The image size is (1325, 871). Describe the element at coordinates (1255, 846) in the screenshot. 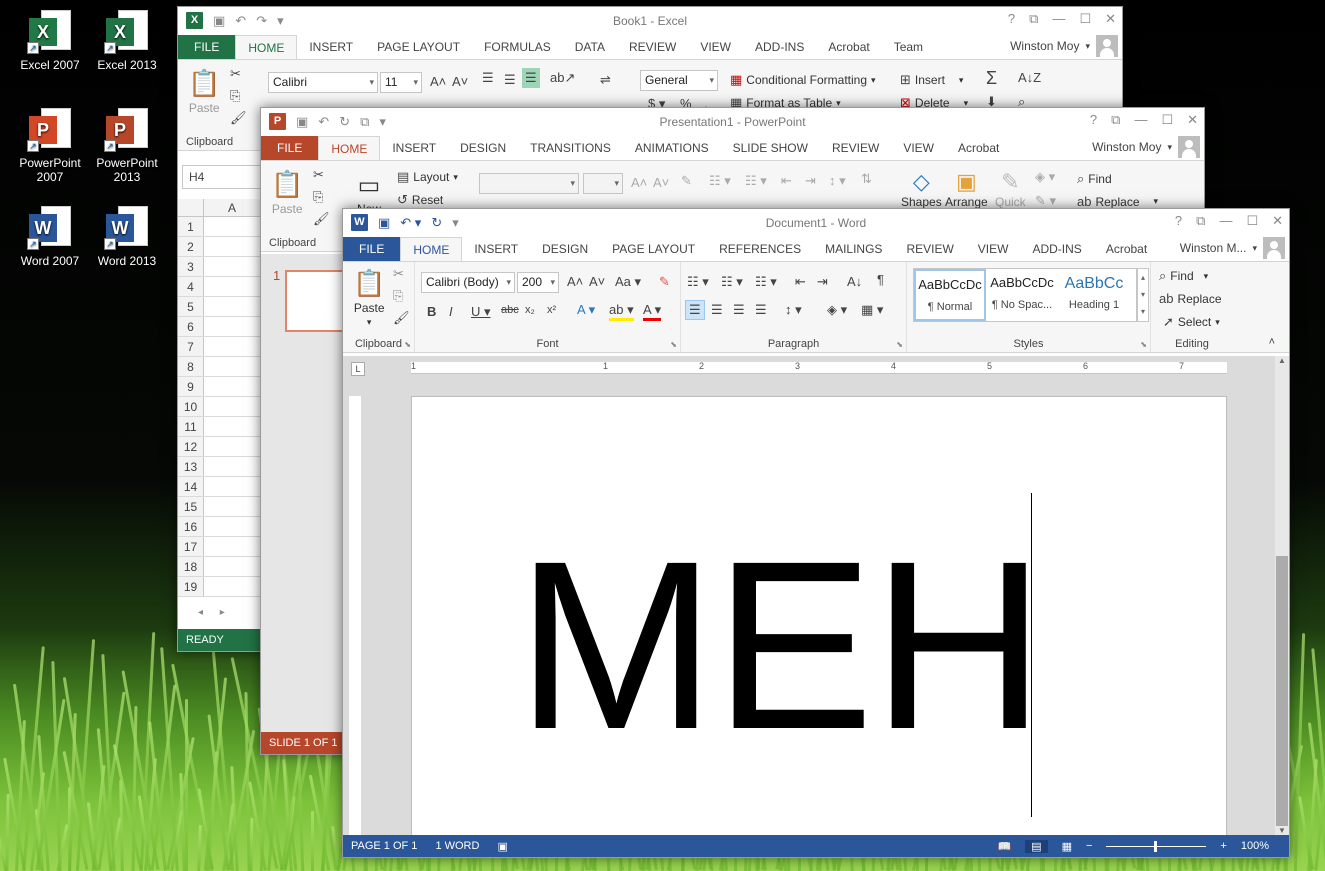

I see `zoom-level: 100%` at that location.